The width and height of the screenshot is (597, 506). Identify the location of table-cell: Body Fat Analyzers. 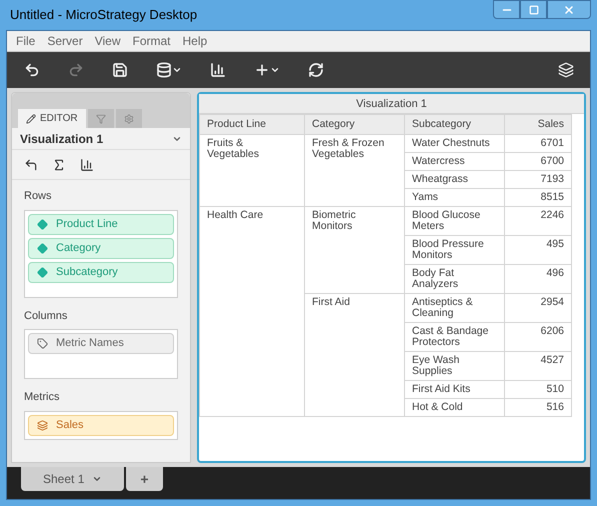
(454, 279).